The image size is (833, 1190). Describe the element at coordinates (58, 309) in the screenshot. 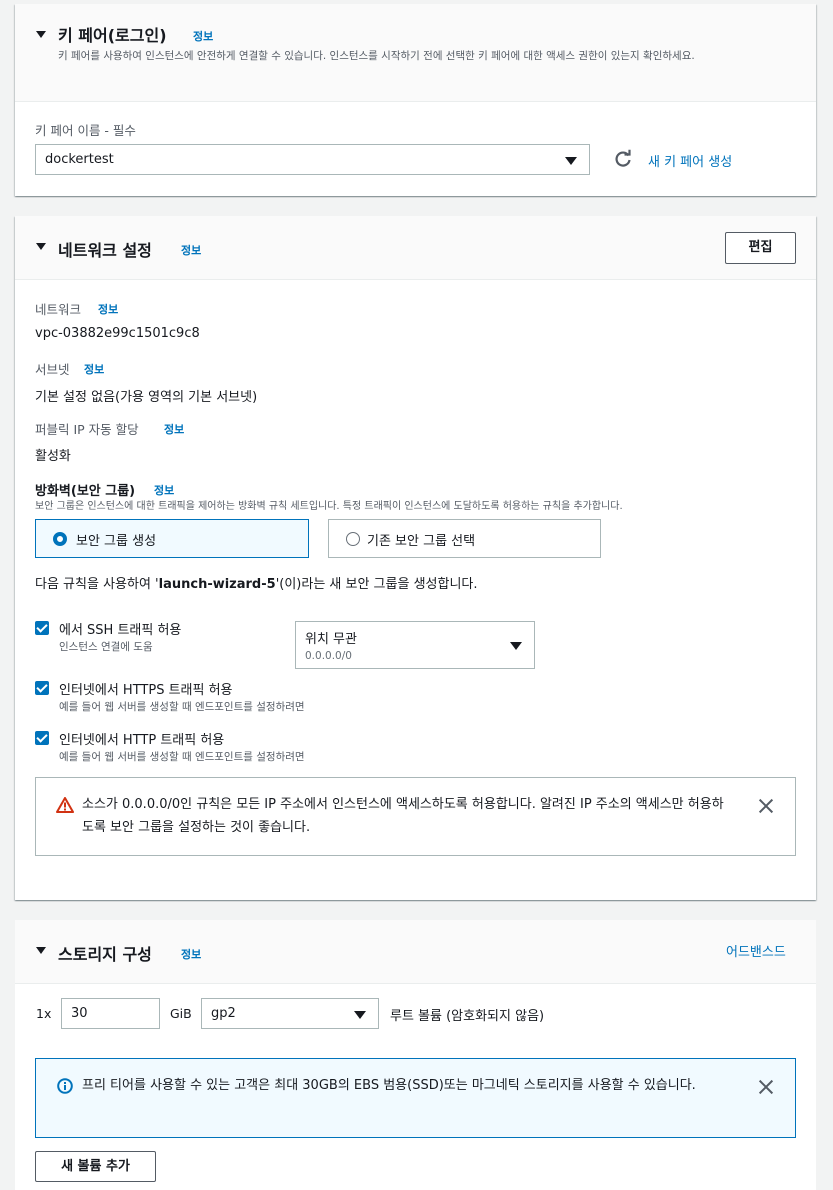

I see `network-label: 네트워크` at that location.